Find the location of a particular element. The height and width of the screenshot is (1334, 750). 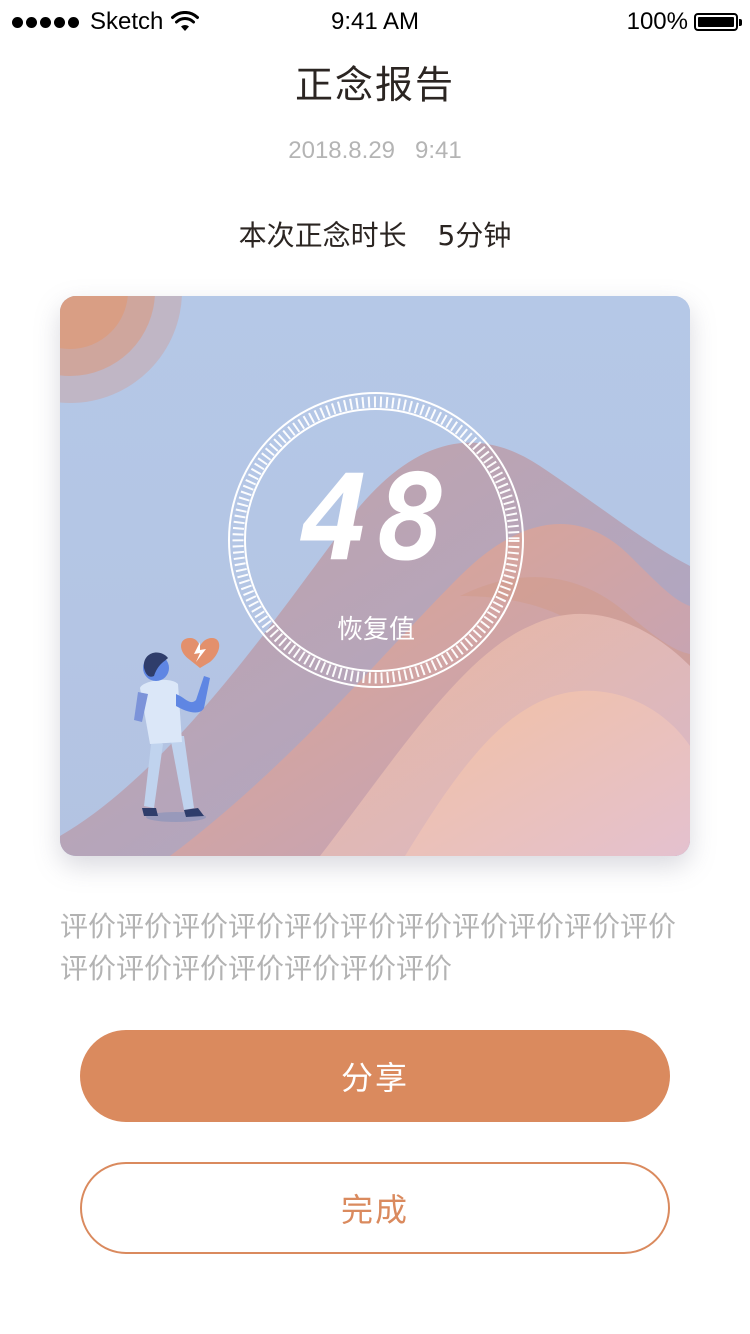

share-button: 分享 is located at coordinates (375, 1076).